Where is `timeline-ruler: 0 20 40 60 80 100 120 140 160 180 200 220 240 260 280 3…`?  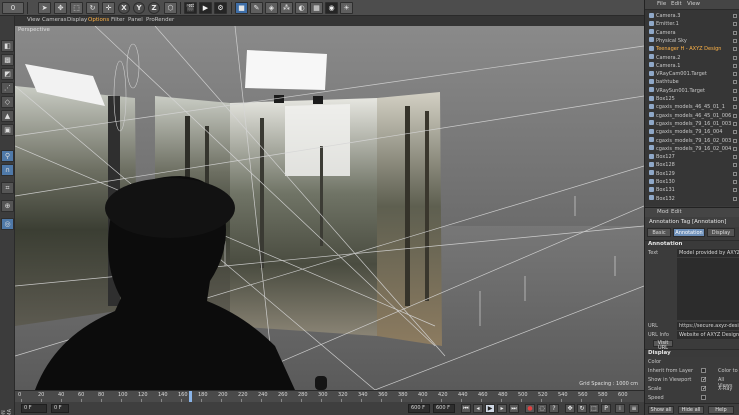
timeline-ruler: 0 20 40 60 80 100 120 140 160 180 200 220 240 260 280 3… is located at coordinates (329, 396).